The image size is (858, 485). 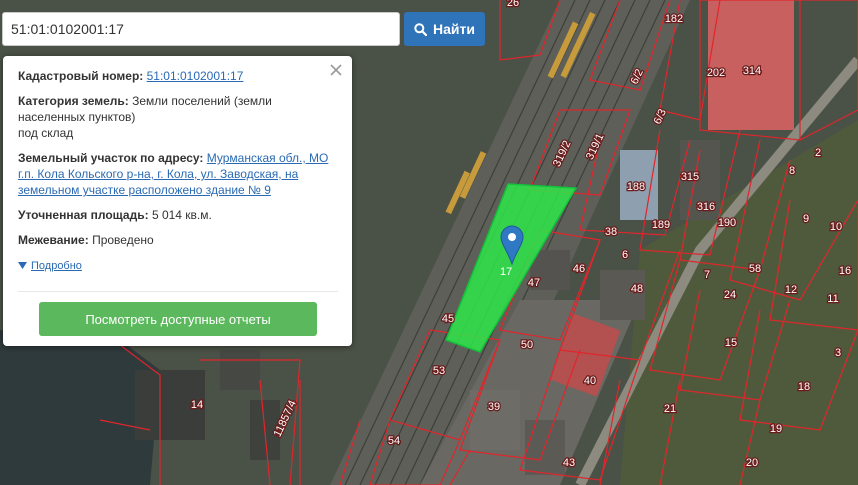 I want to click on plot-label: 45, so click(x=448, y=319).